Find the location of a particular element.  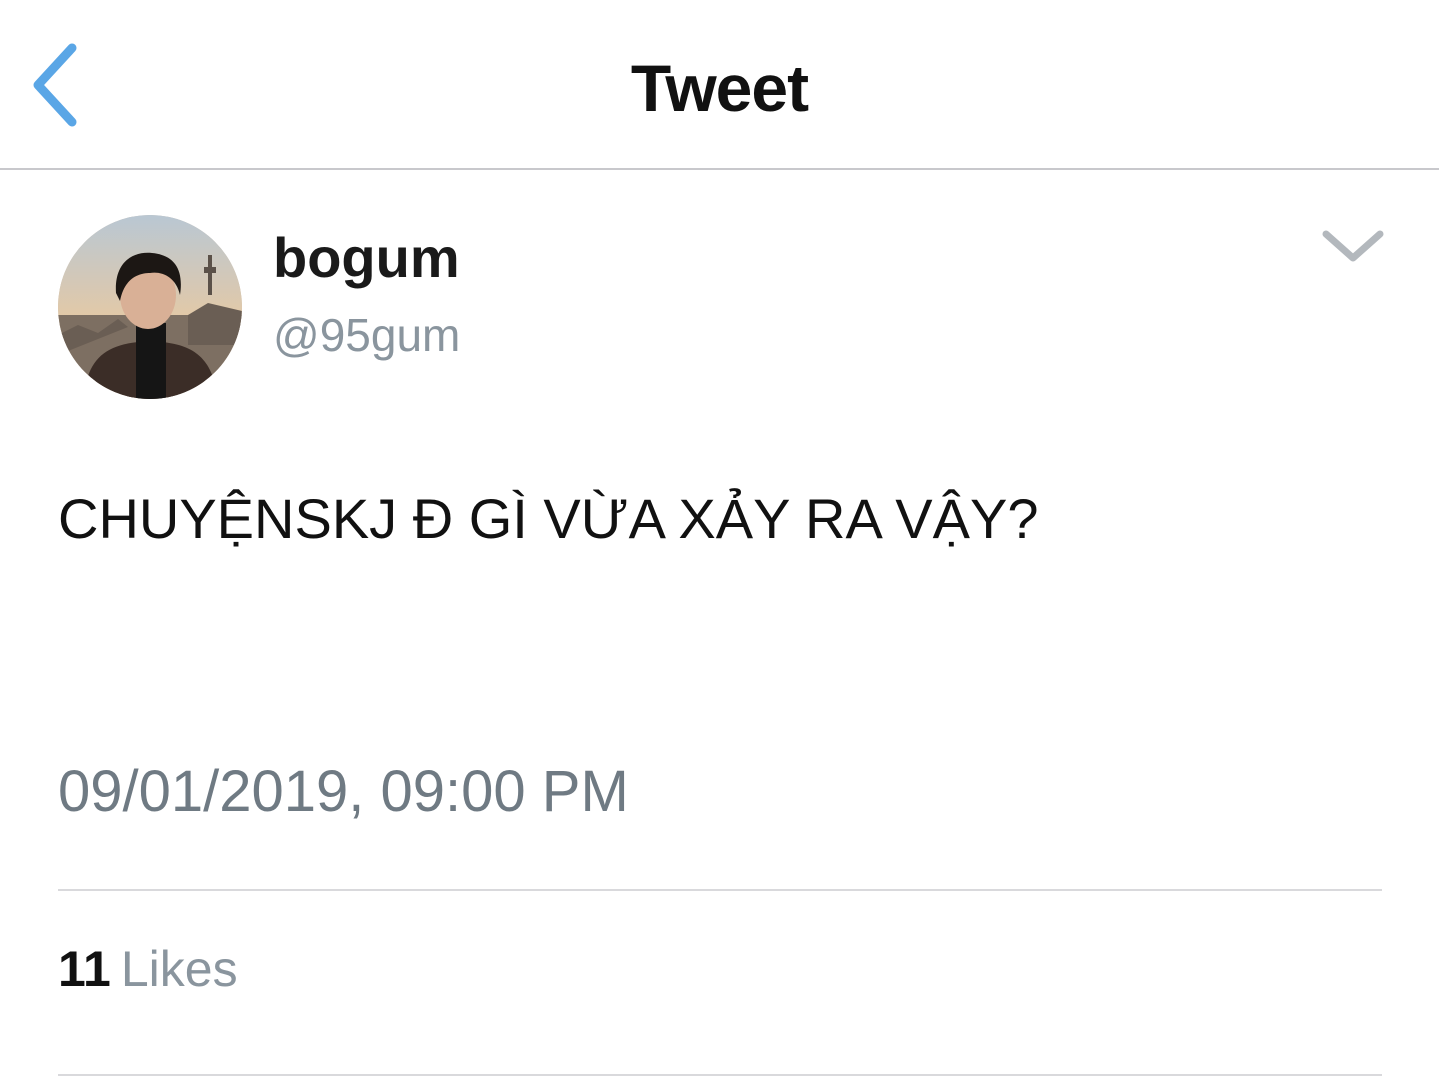

tweet-menu-button is located at coordinates (1353, 247).